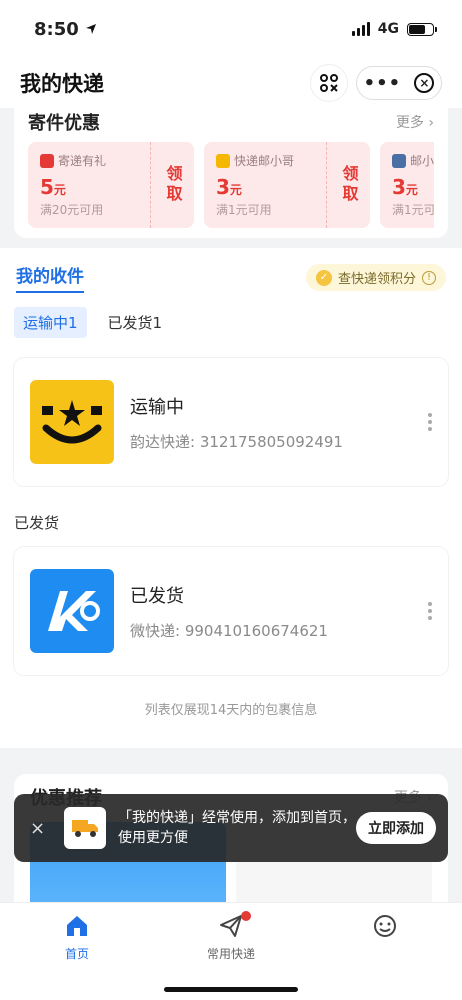  Describe the element at coordinates (72, 210) in the screenshot. I see `coupon-condition: 满20元可用` at that location.